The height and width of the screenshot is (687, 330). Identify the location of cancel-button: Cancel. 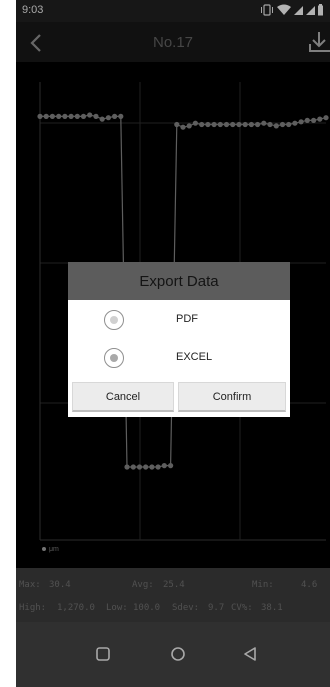
(123, 397).